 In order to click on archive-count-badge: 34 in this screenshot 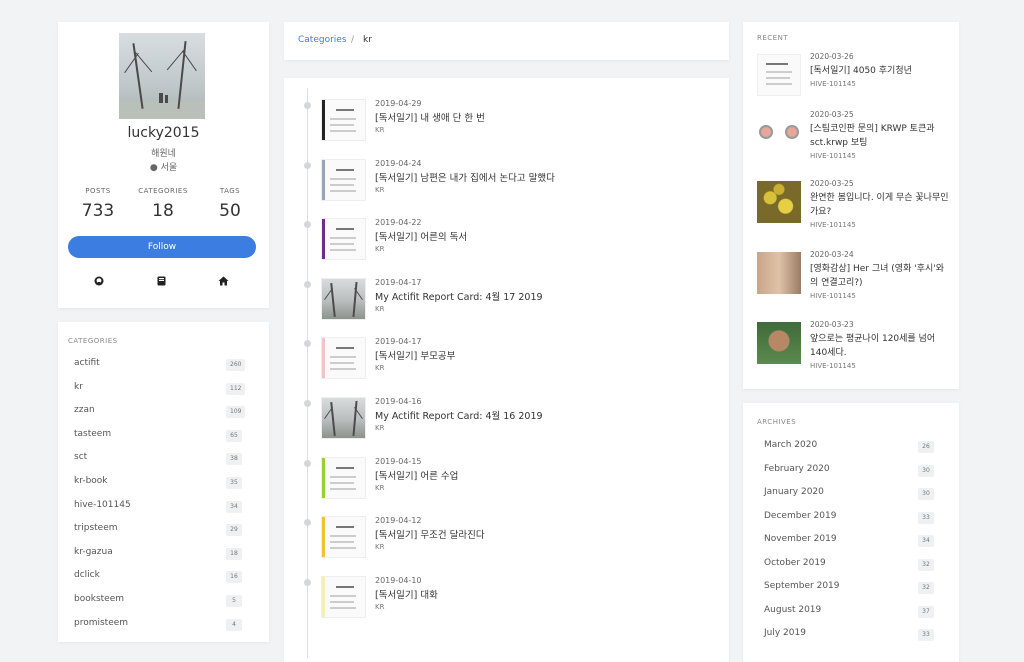, I will do `click(926, 541)`.